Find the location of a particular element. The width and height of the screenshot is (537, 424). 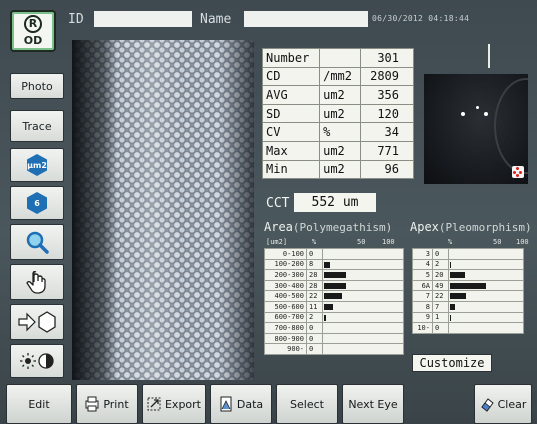

area-histogram-row: 700-800 0 is located at coordinates (334, 328).